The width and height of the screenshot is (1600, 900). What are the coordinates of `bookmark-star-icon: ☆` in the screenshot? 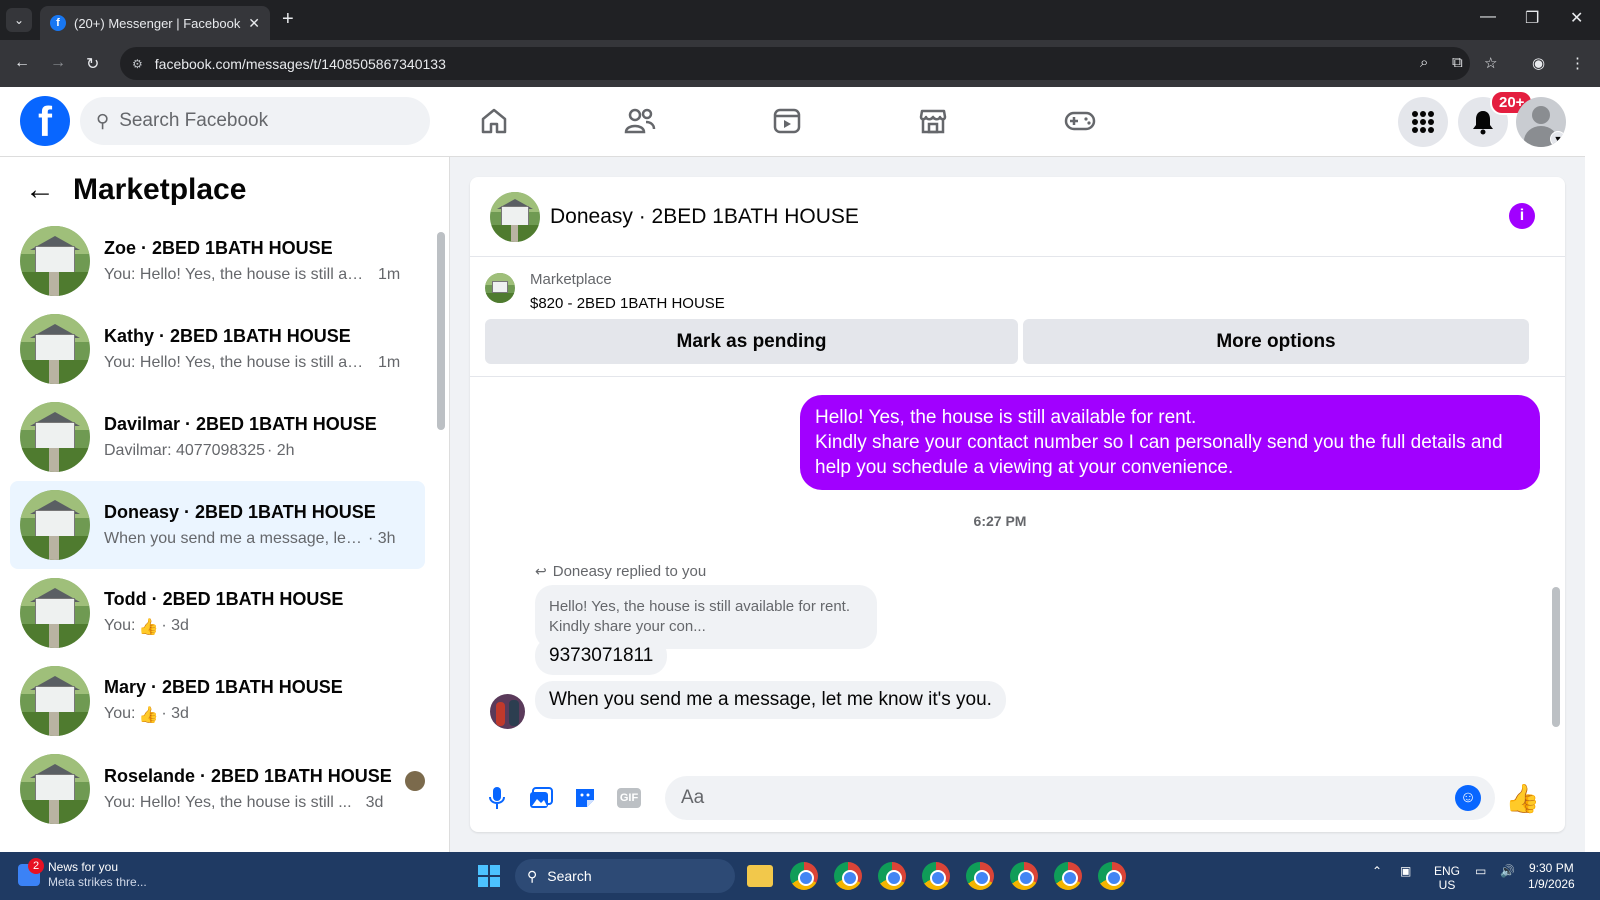 It's located at (1490, 63).